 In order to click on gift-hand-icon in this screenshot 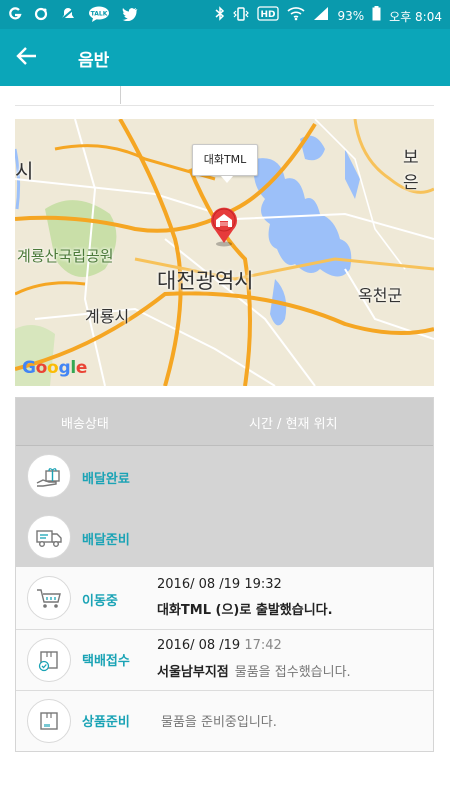, I will do `click(48, 477)`.